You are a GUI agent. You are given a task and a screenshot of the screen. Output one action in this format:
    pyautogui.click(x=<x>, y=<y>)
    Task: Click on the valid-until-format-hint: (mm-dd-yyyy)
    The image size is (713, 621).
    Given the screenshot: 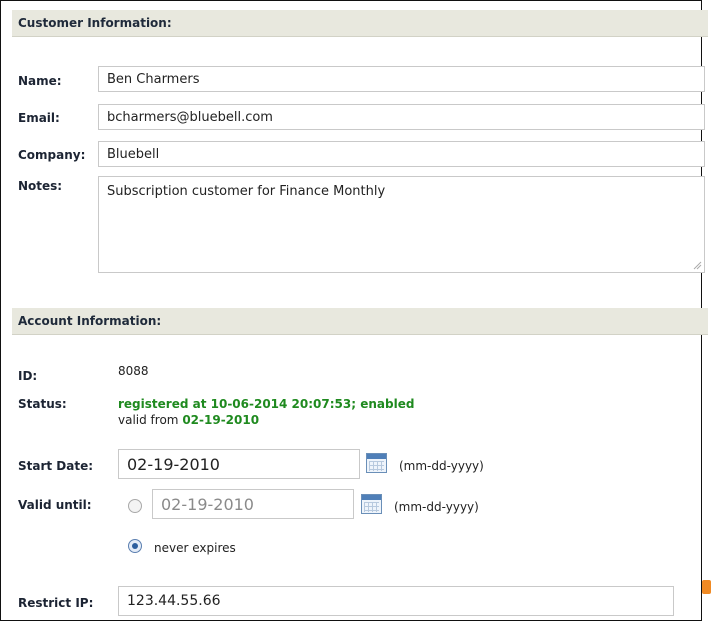 What is the action you would take?
    pyautogui.click(x=436, y=507)
    